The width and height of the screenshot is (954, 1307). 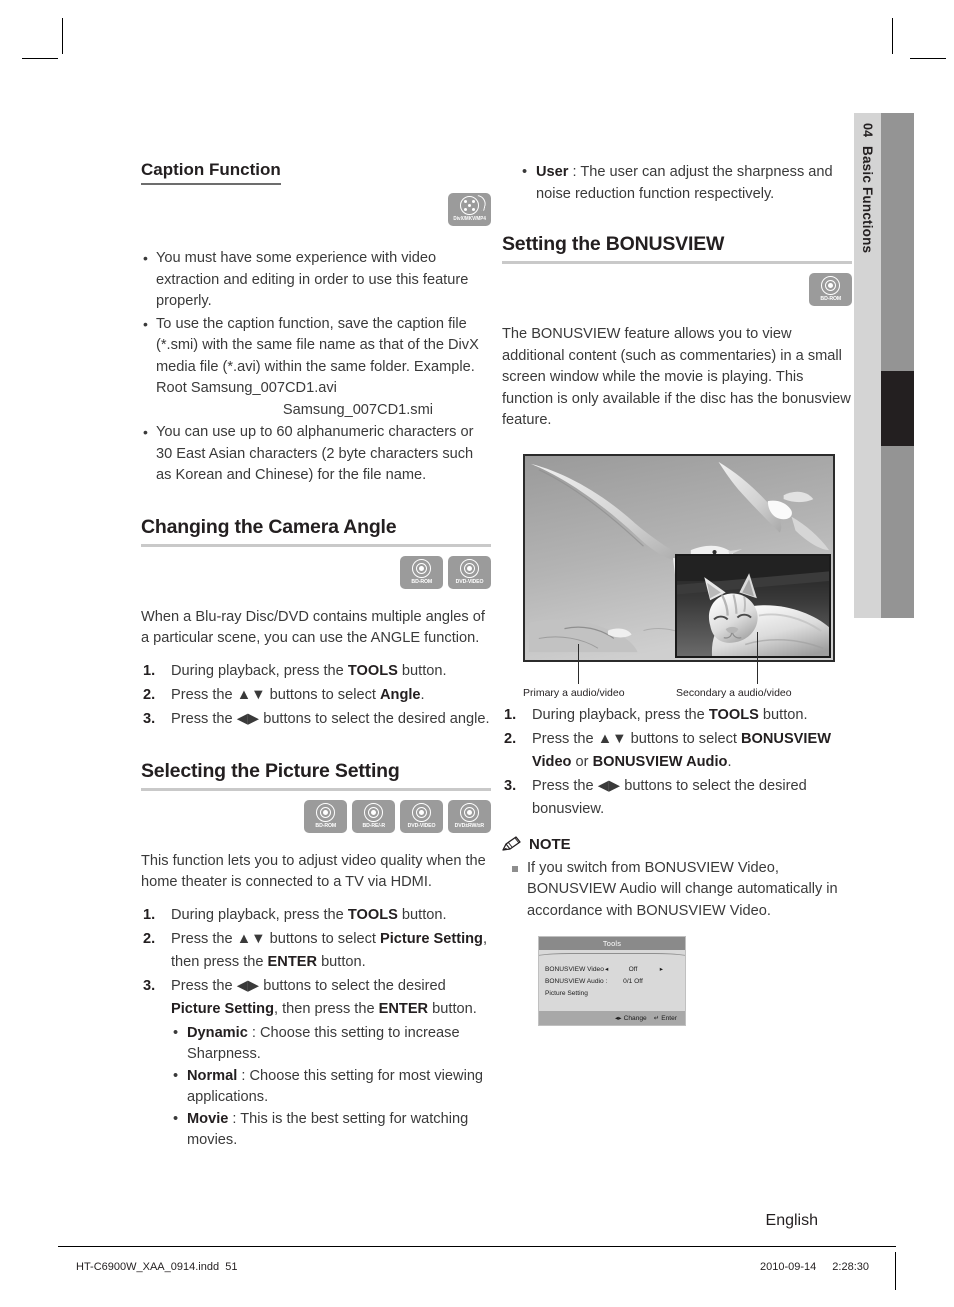 What do you see at coordinates (211, 172) in the screenshot?
I see `caption-function-title: Caption Function` at bounding box center [211, 172].